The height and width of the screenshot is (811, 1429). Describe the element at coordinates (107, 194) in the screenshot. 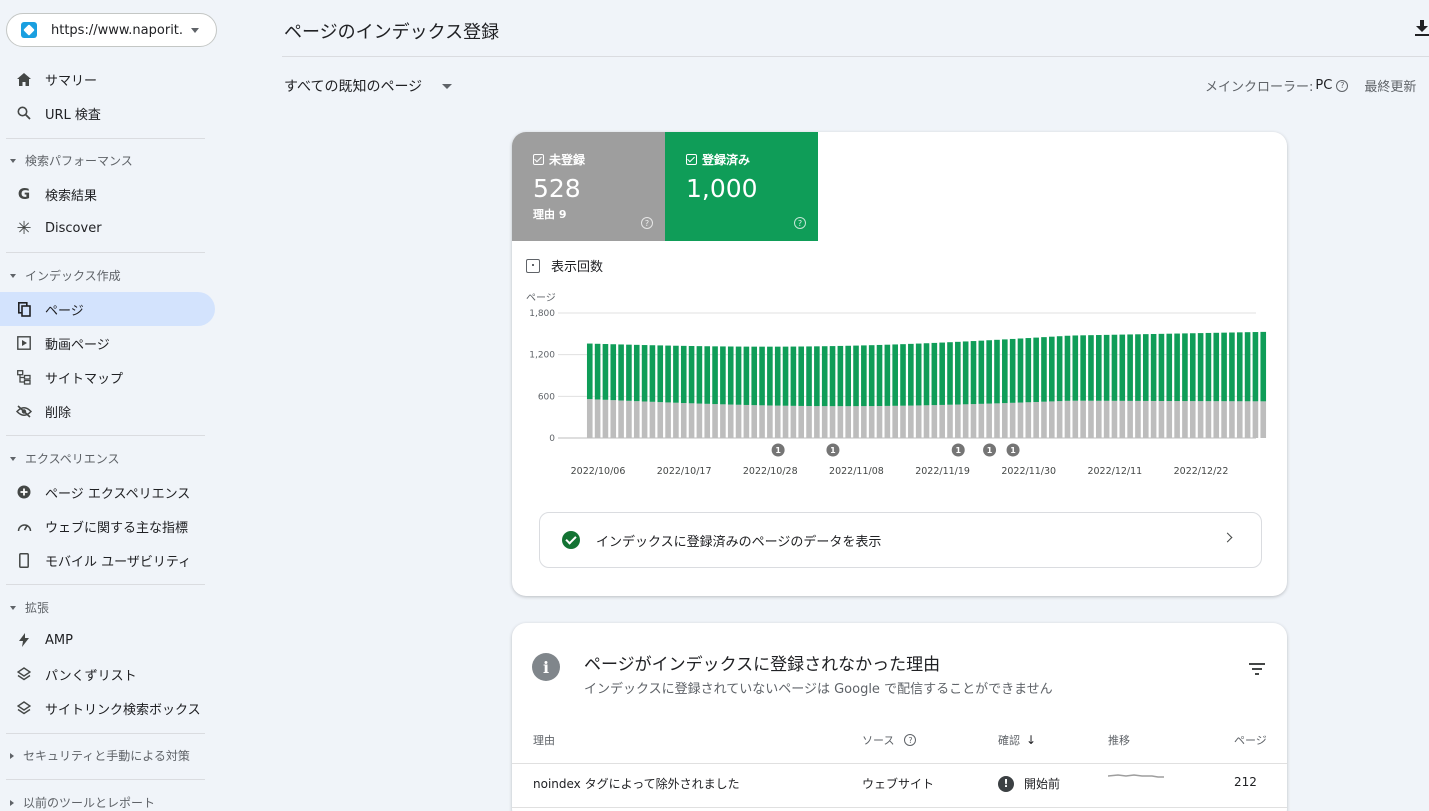

I see `sidebar-item-search-results: G 検索結果` at that location.